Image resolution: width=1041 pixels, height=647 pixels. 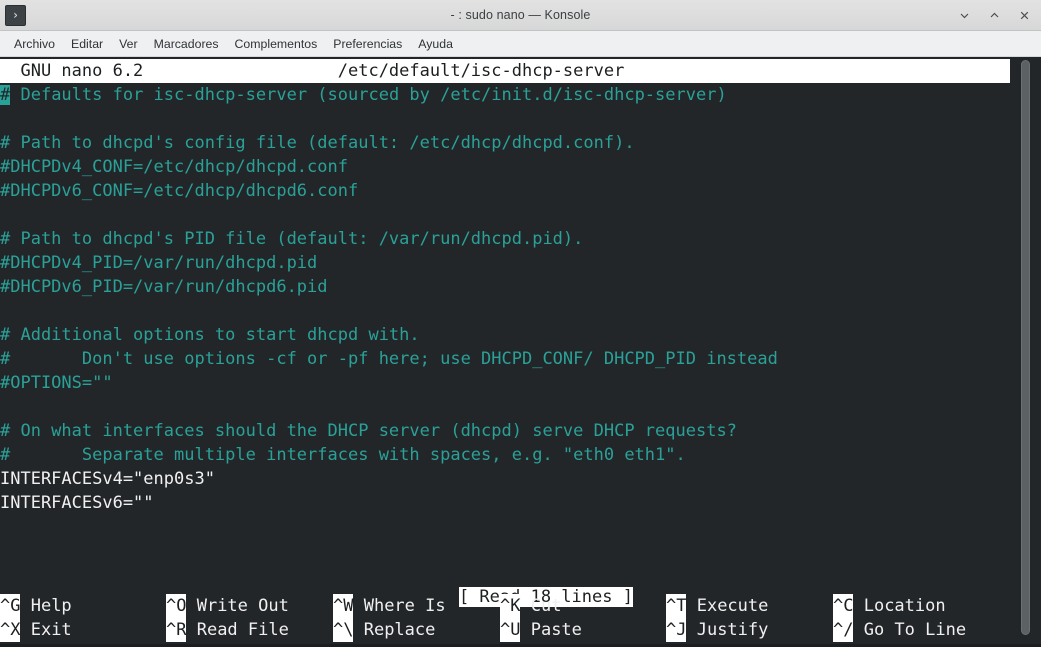 I want to click on shortcut-go-to-line: ^/ Go To Line, so click(x=899, y=630).